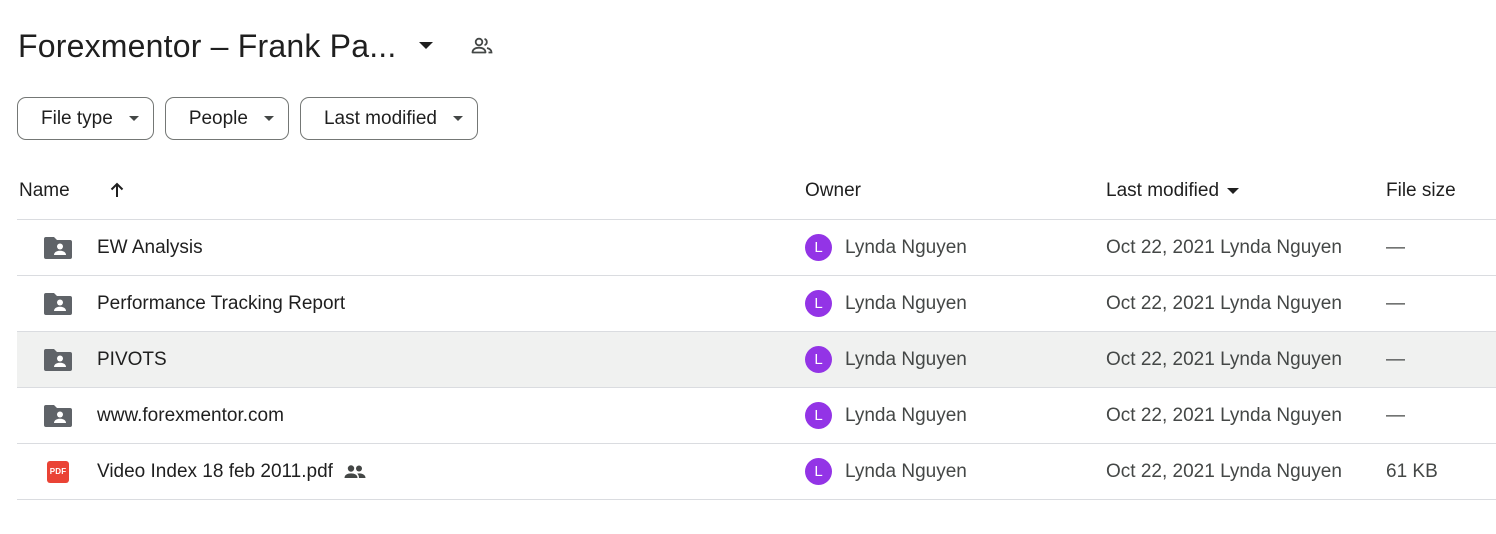 The height and width of the screenshot is (534, 1496). Describe the element at coordinates (426, 46) in the screenshot. I see `arrow-drop-down-icon` at that location.